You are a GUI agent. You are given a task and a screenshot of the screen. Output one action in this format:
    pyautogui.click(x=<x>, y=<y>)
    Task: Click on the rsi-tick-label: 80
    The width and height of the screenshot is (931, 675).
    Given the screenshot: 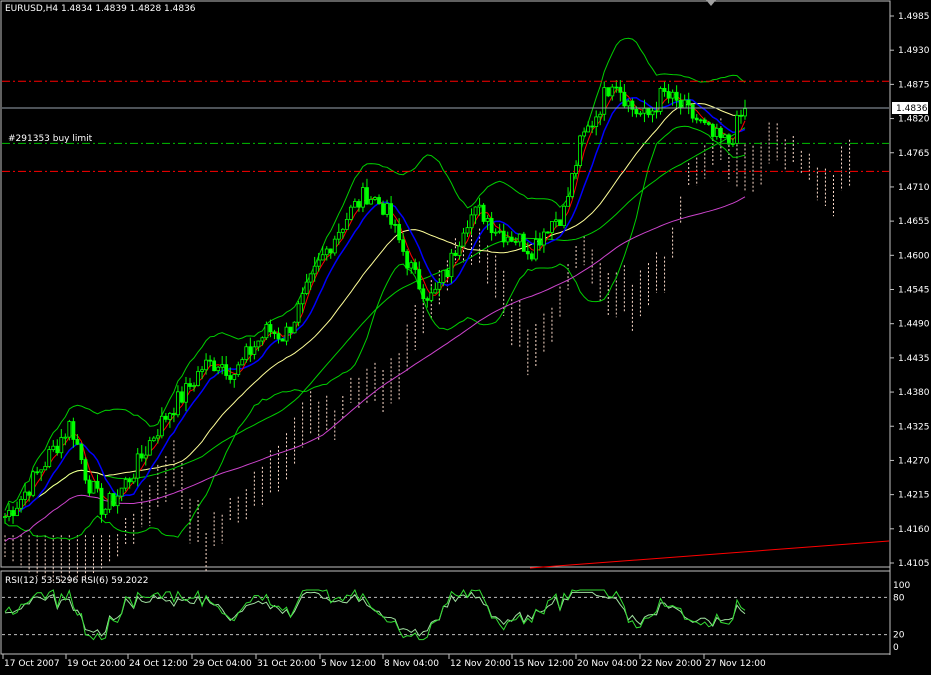 What is the action you would take?
    pyautogui.click(x=899, y=598)
    